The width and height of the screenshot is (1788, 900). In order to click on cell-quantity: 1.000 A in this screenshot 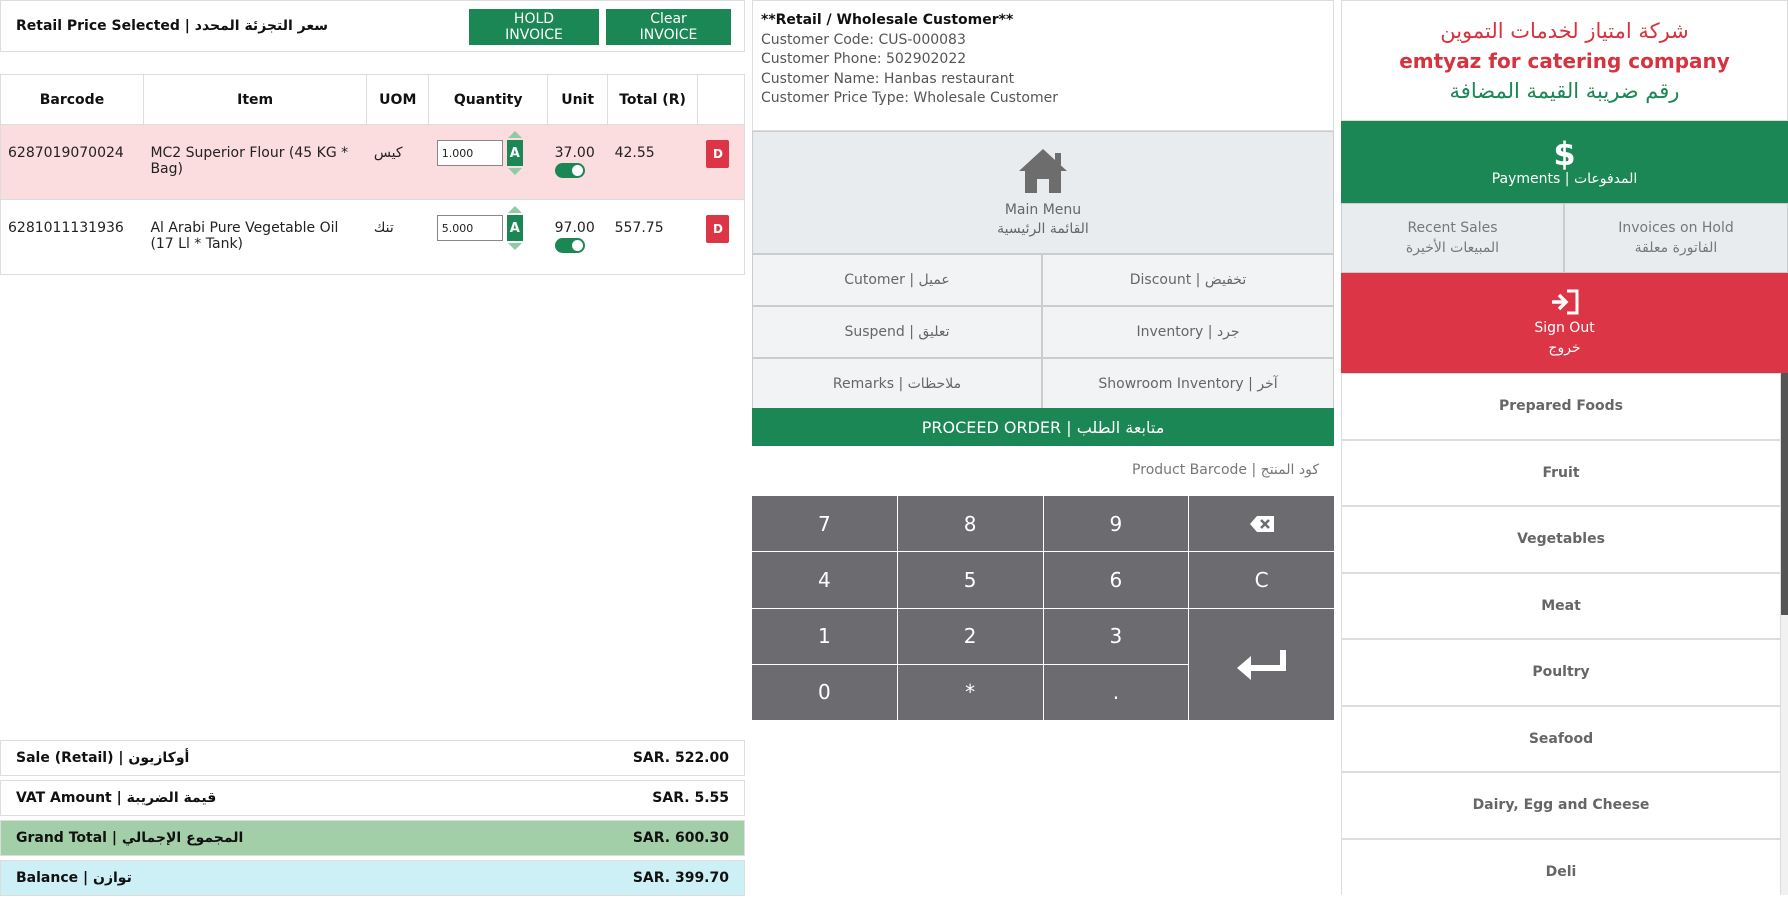, I will do `click(488, 162)`.